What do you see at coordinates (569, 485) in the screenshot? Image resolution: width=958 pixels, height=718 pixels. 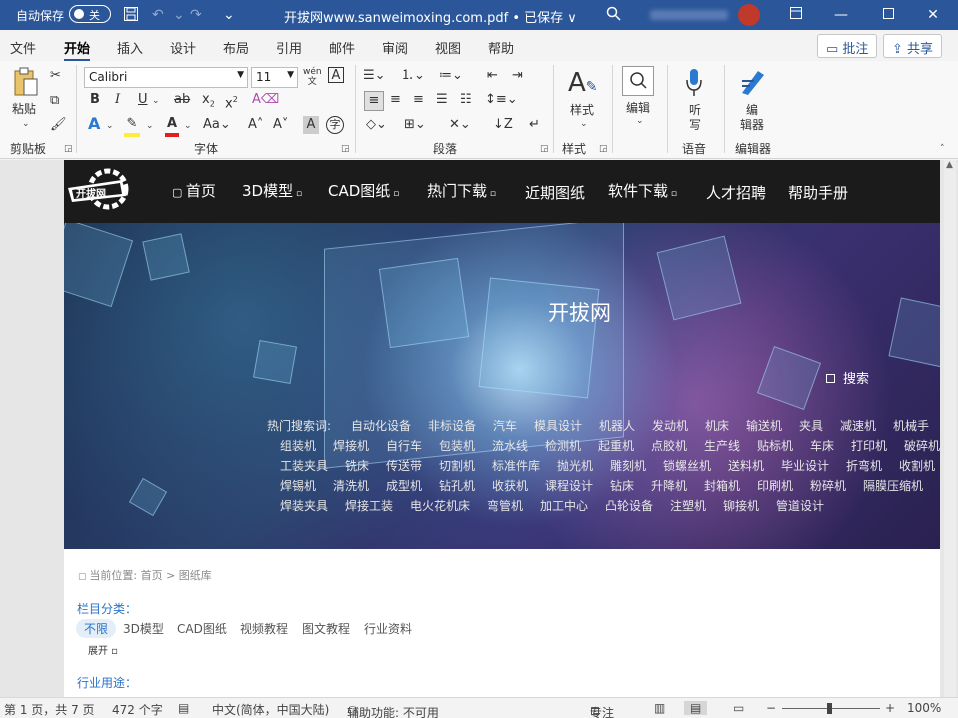 I see `hot-keyword: 课程设计` at bounding box center [569, 485].